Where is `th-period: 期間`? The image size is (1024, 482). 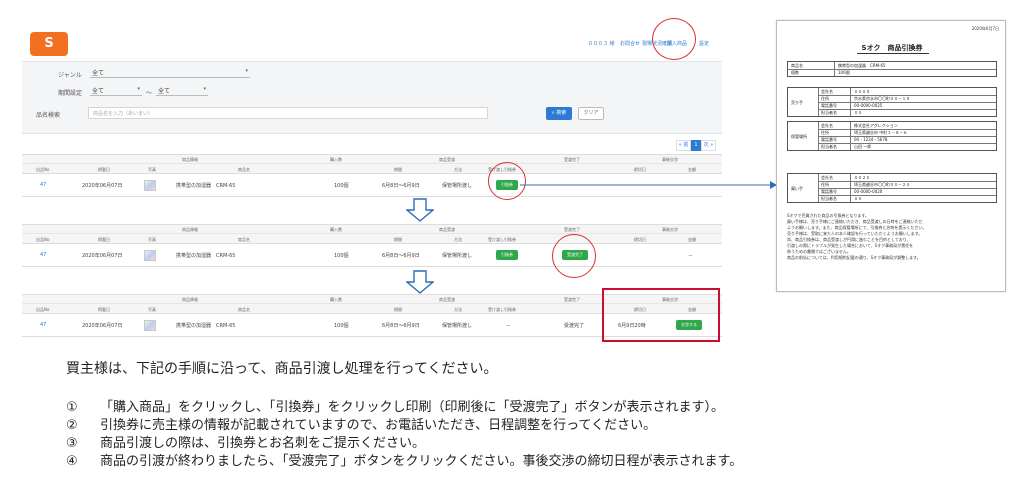 th-period: 期間 is located at coordinates (398, 309).